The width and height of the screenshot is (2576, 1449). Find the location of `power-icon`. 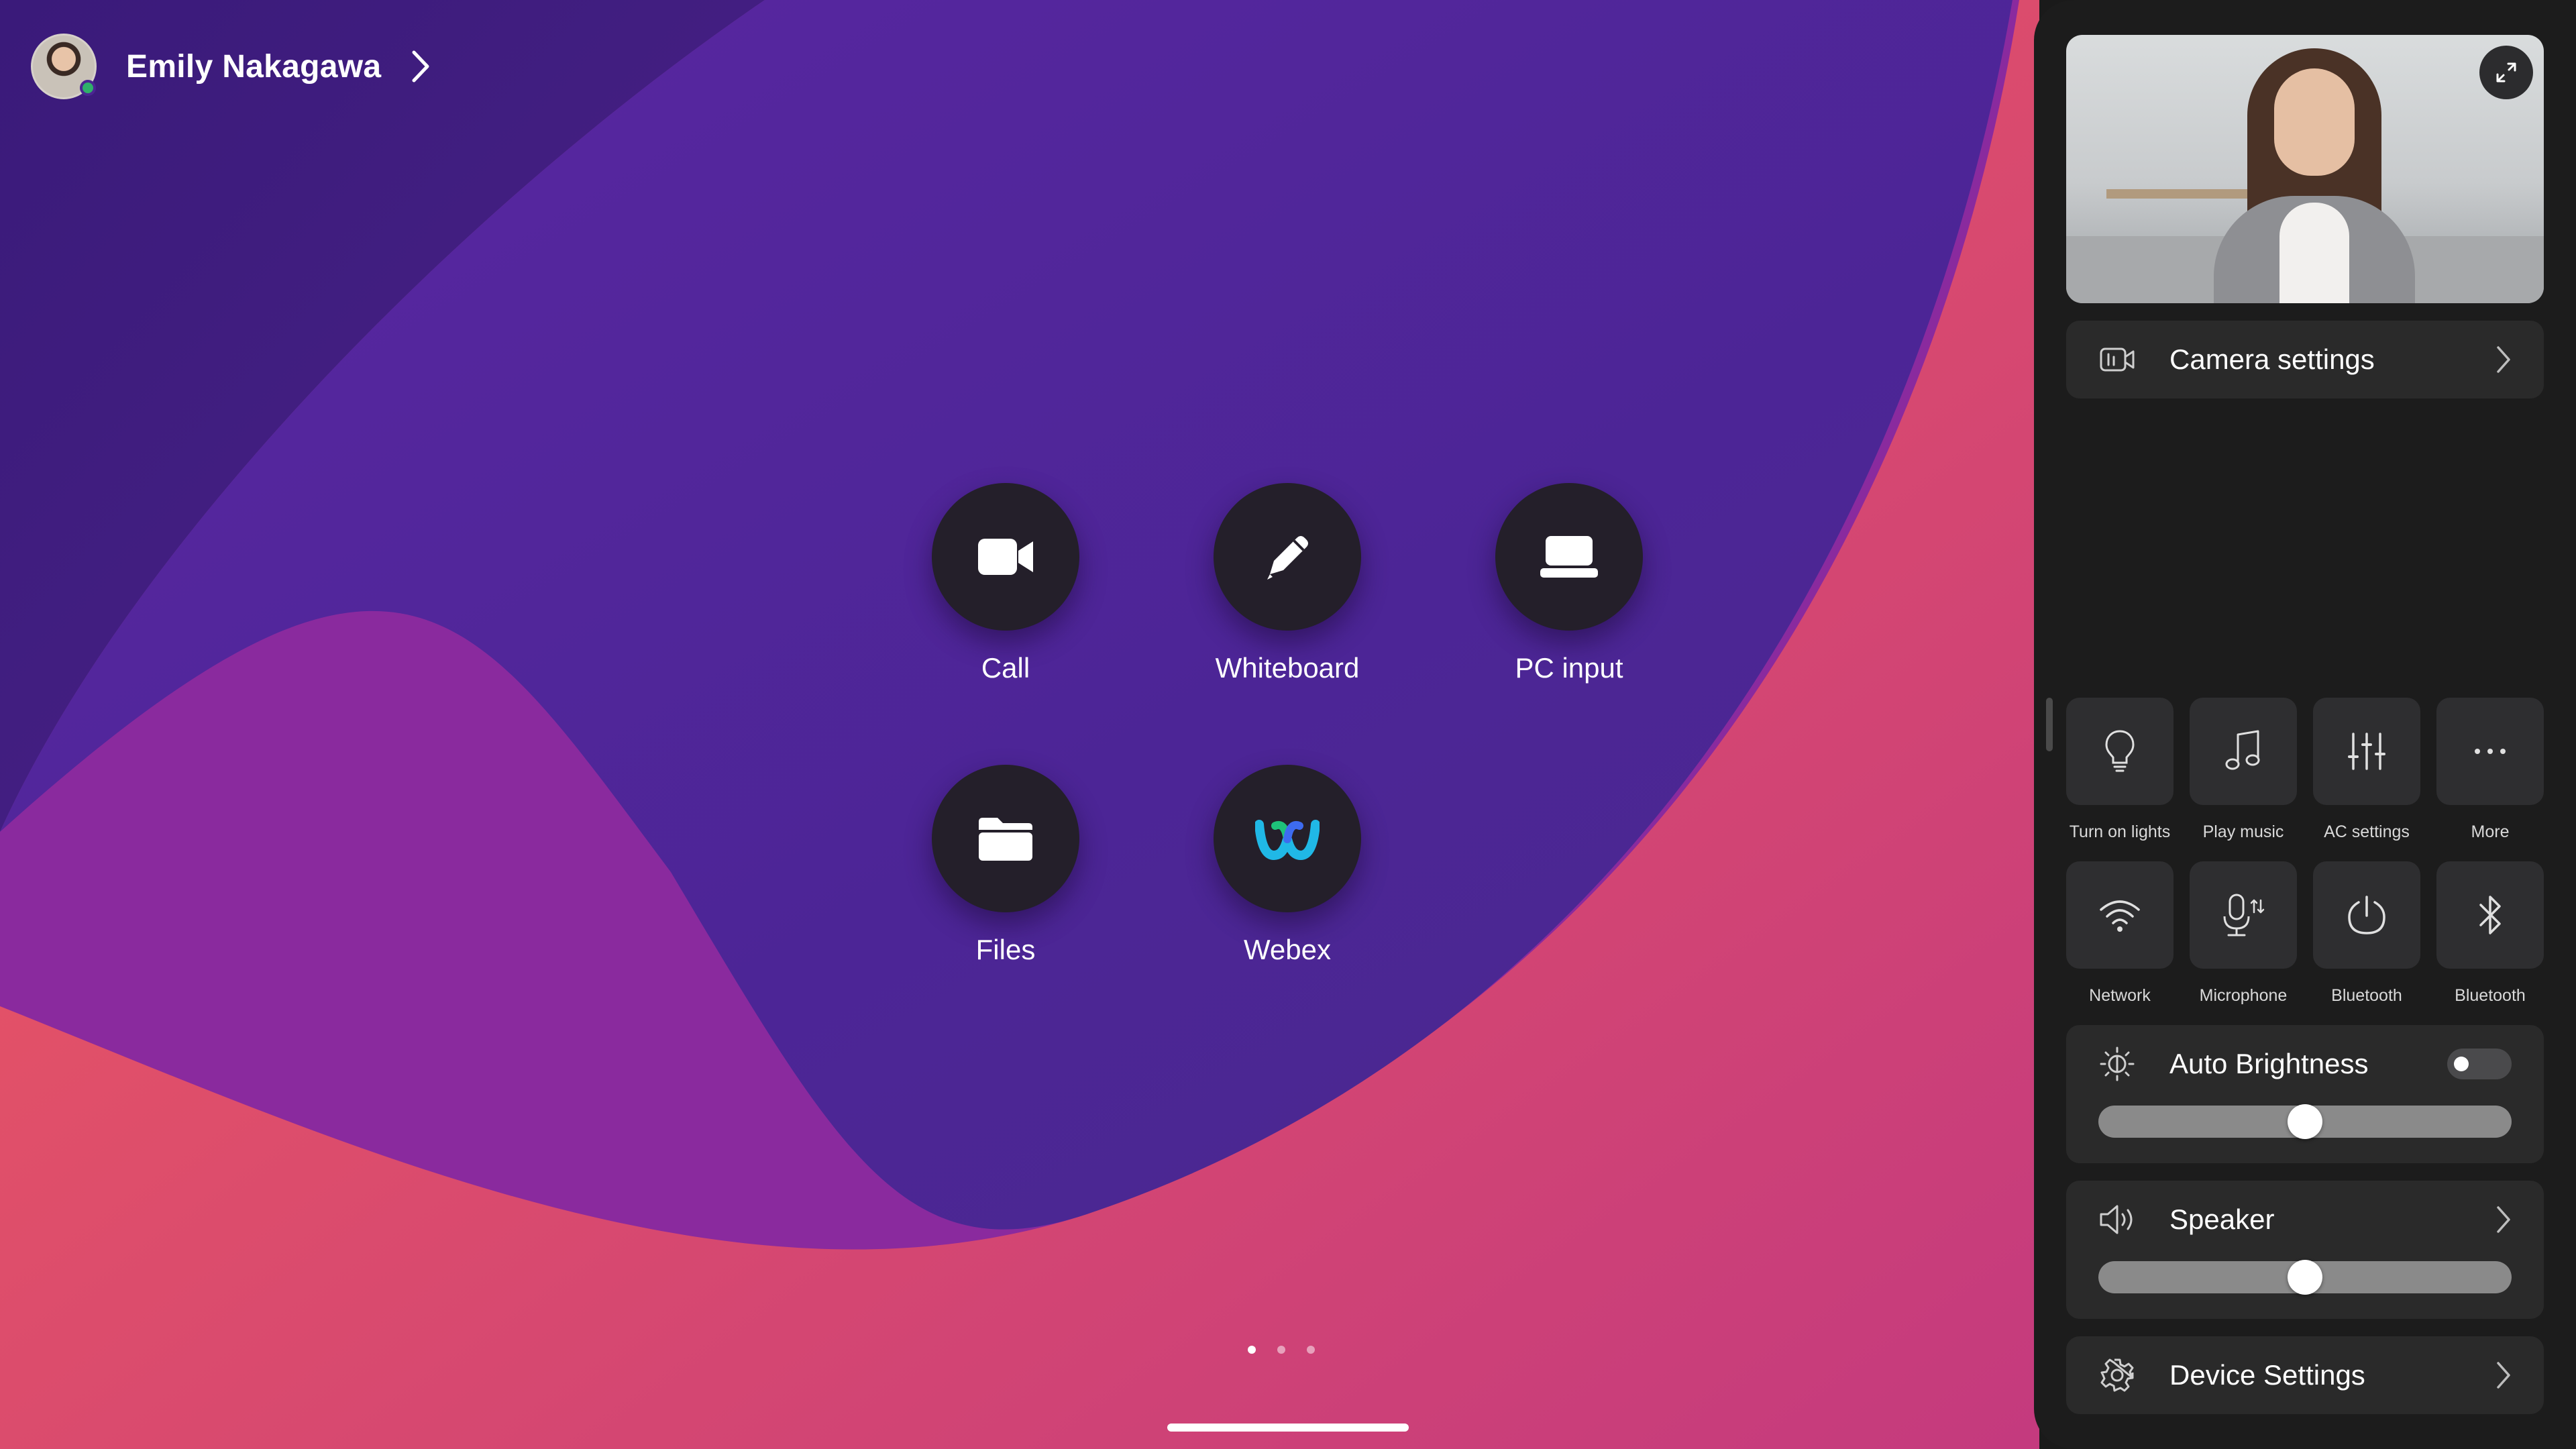

power-icon is located at coordinates (2366, 915).